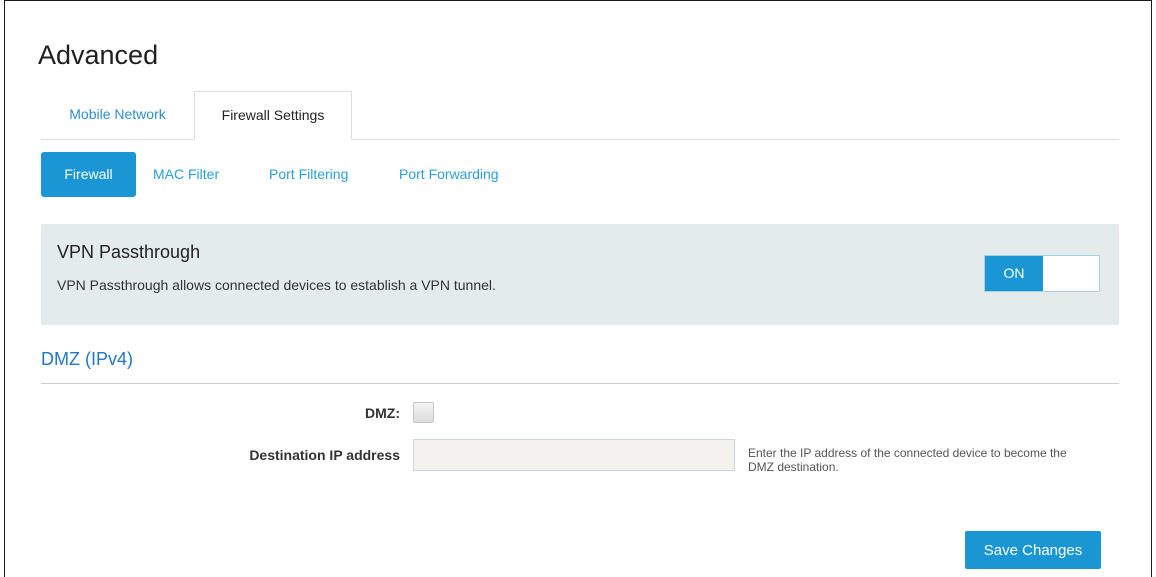  What do you see at coordinates (1033, 550) in the screenshot?
I see `save-changes-button: Save Changes` at bounding box center [1033, 550].